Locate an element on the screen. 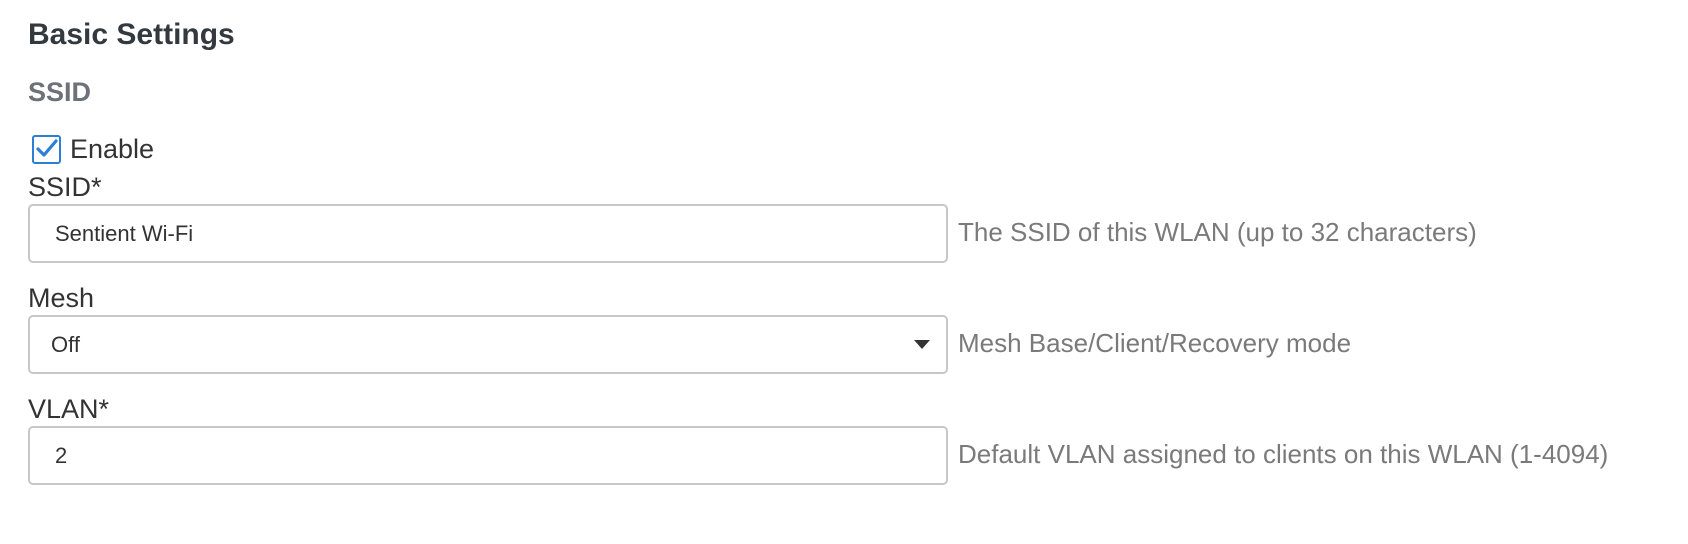 The image size is (1688, 544). enable-checkbox is located at coordinates (46, 149).